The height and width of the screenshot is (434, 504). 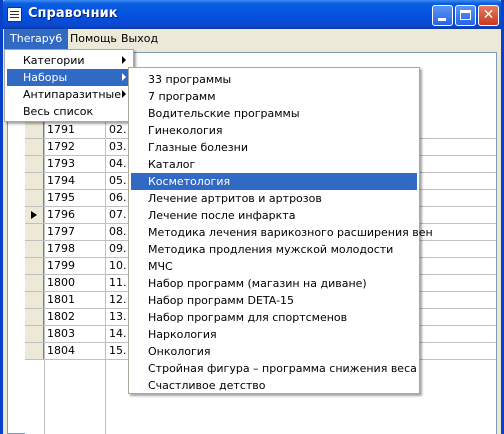 What do you see at coordinates (274, 317) in the screenshot?
I see `submenu-item: Набор программ для спортсменов` at bounding box center [274, 317].